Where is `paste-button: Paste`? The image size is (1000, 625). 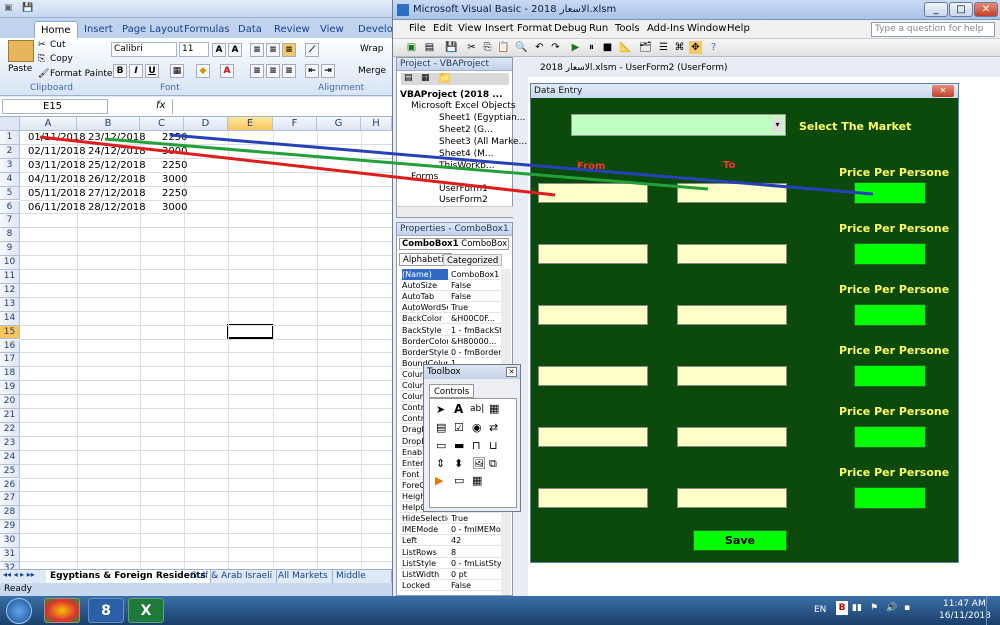 paste-button: Paste is located at coordinates (20, 69).